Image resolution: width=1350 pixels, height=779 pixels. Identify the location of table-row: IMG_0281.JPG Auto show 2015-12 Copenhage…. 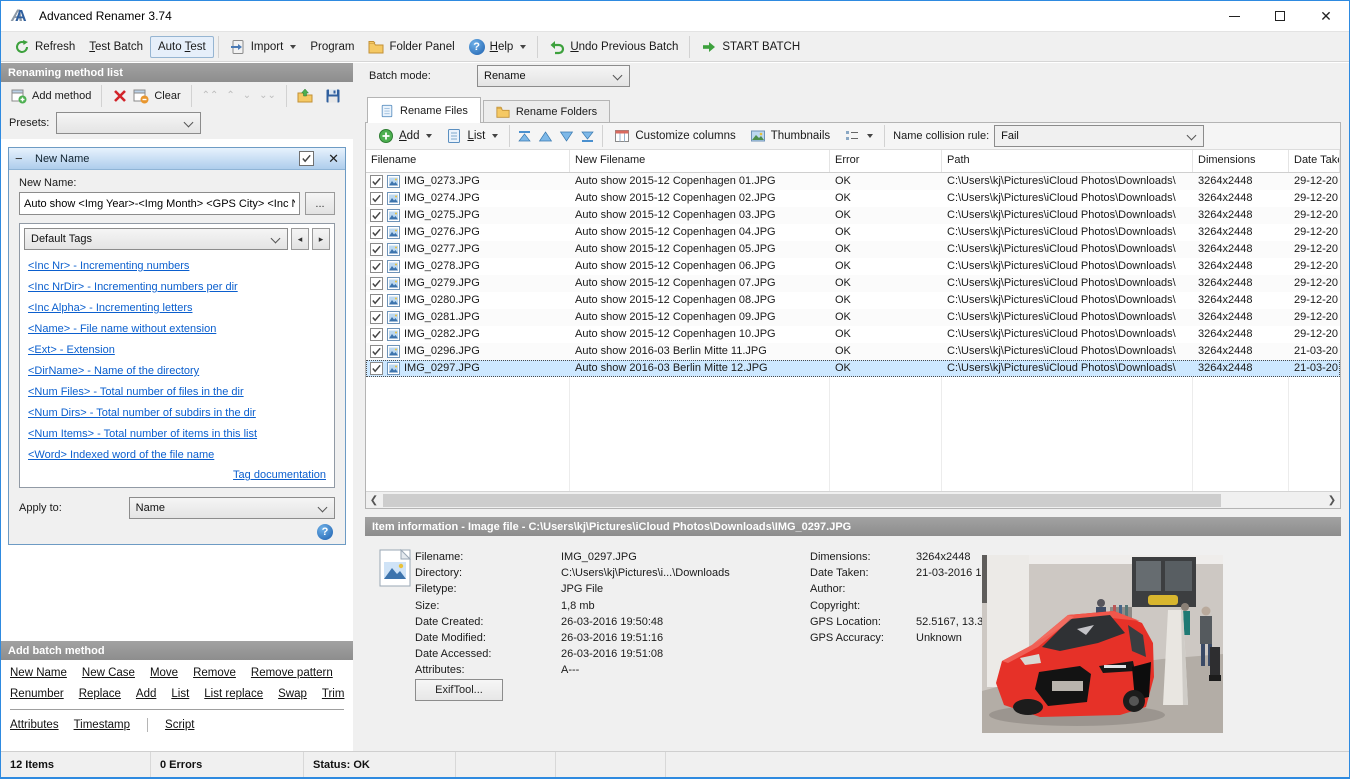
(853, 317).